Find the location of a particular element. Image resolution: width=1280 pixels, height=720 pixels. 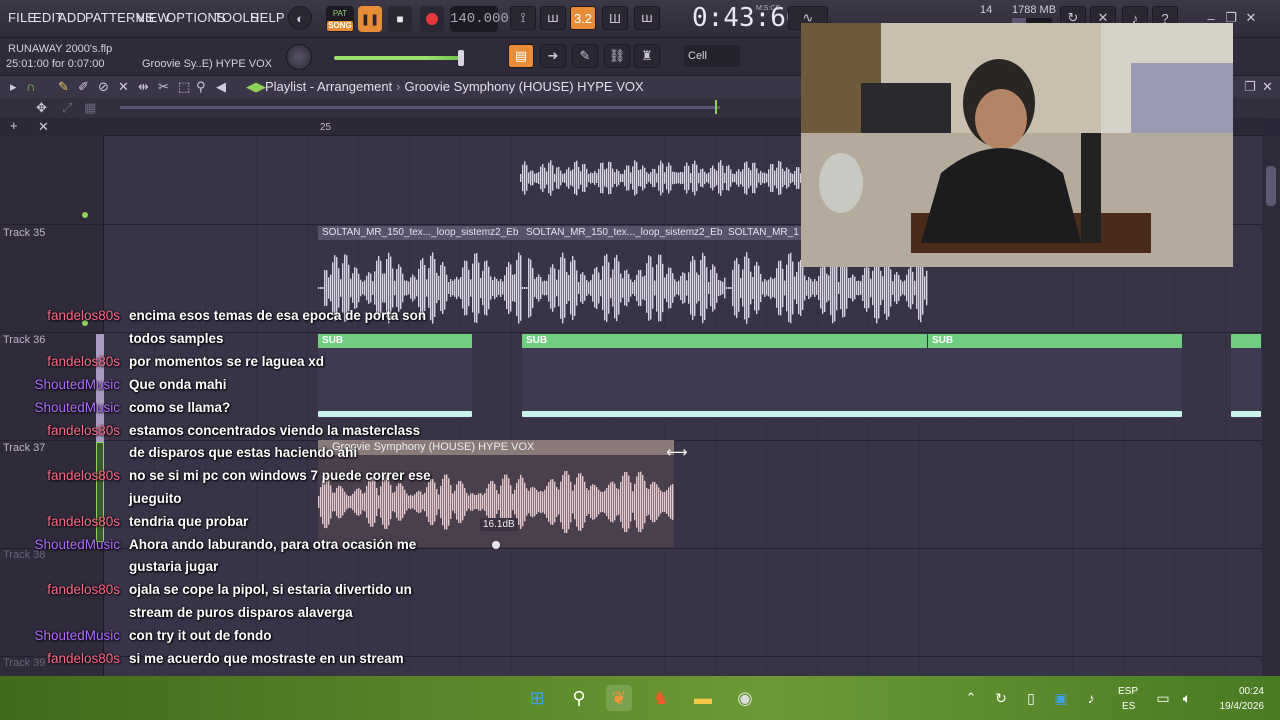

metronome-icon: ⟟ is located at coordinates (523, 18).